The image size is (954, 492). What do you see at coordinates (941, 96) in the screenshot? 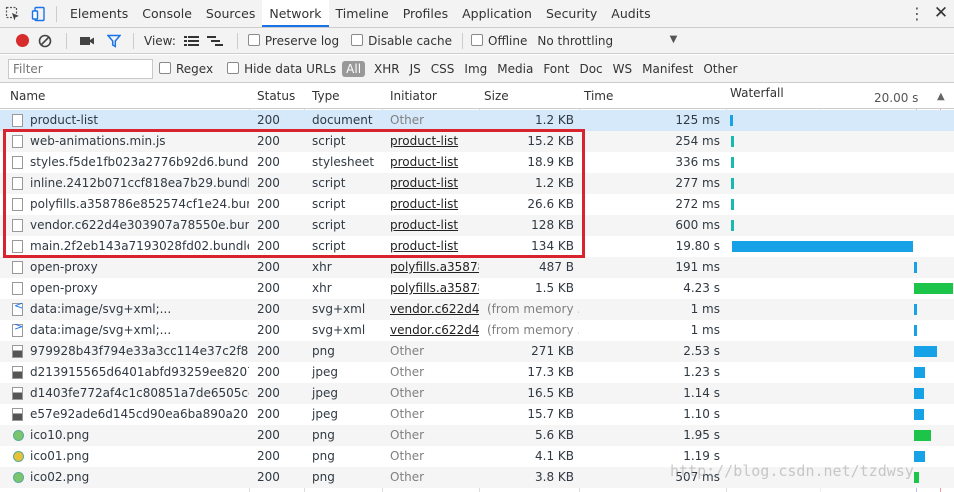
I see `sort-up-icon: ▲` at bounding box center [941, 96].